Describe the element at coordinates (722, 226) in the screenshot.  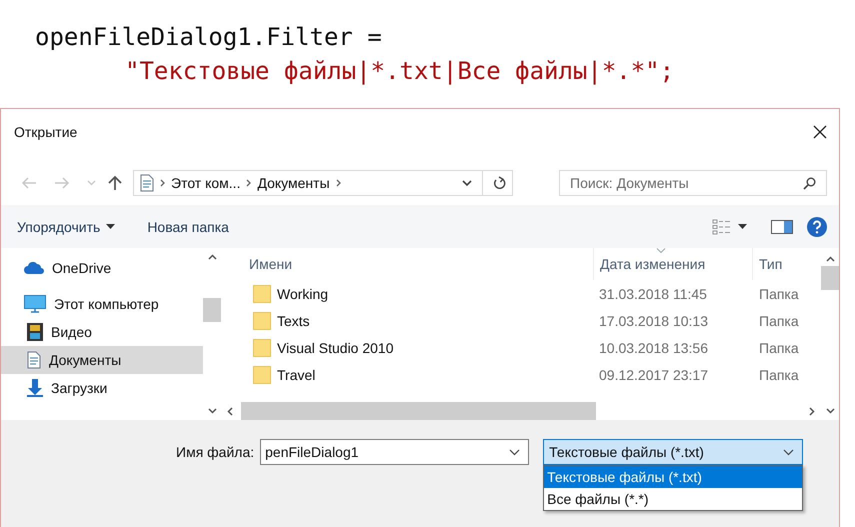
I see `view-options-icon` at that location.